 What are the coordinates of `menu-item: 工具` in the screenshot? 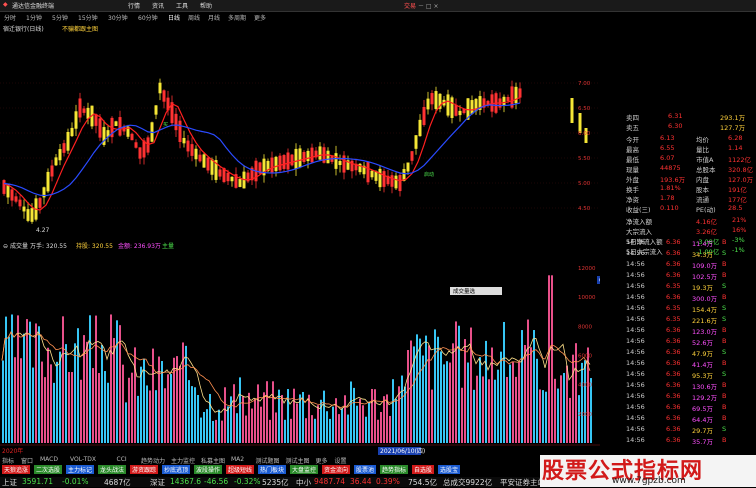 It's located at (182, 5).